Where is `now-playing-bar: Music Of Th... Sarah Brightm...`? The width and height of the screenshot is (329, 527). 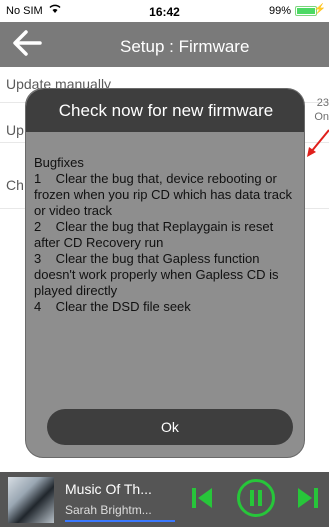
now-playing-bar: Music Of Th... Sarah Brightm... is located at coordinates (164, 499).